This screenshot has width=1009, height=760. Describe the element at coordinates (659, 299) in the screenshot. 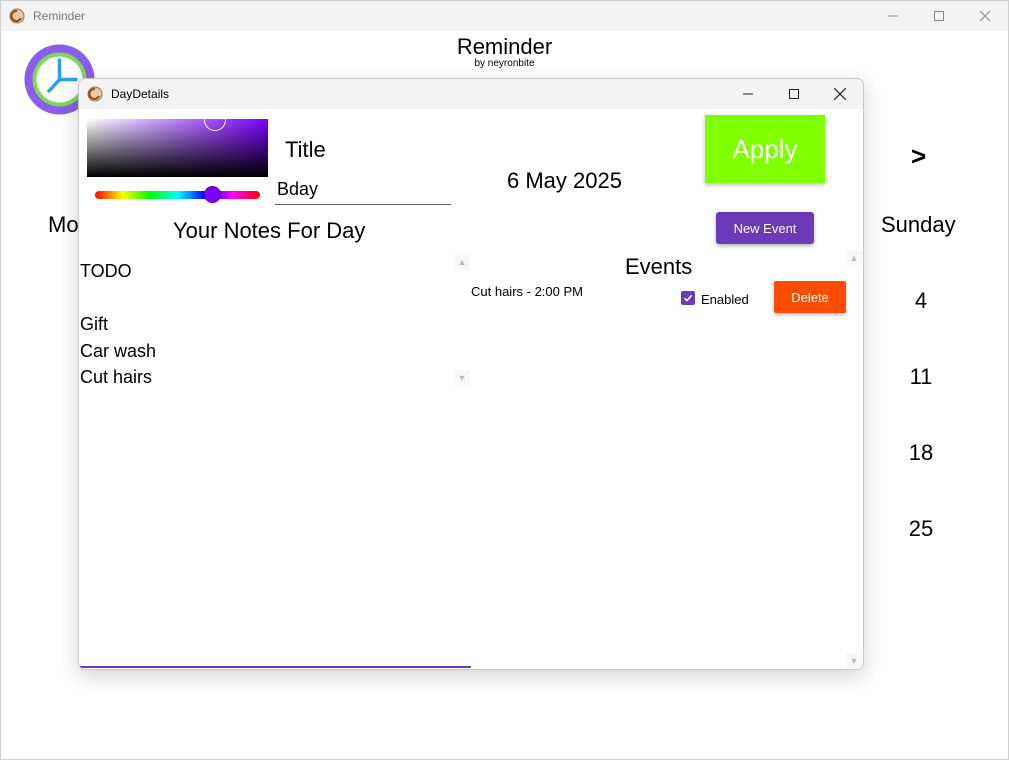

I see `event-item: Cut hairs - 2:00 PM Enabled Delete` at that location.